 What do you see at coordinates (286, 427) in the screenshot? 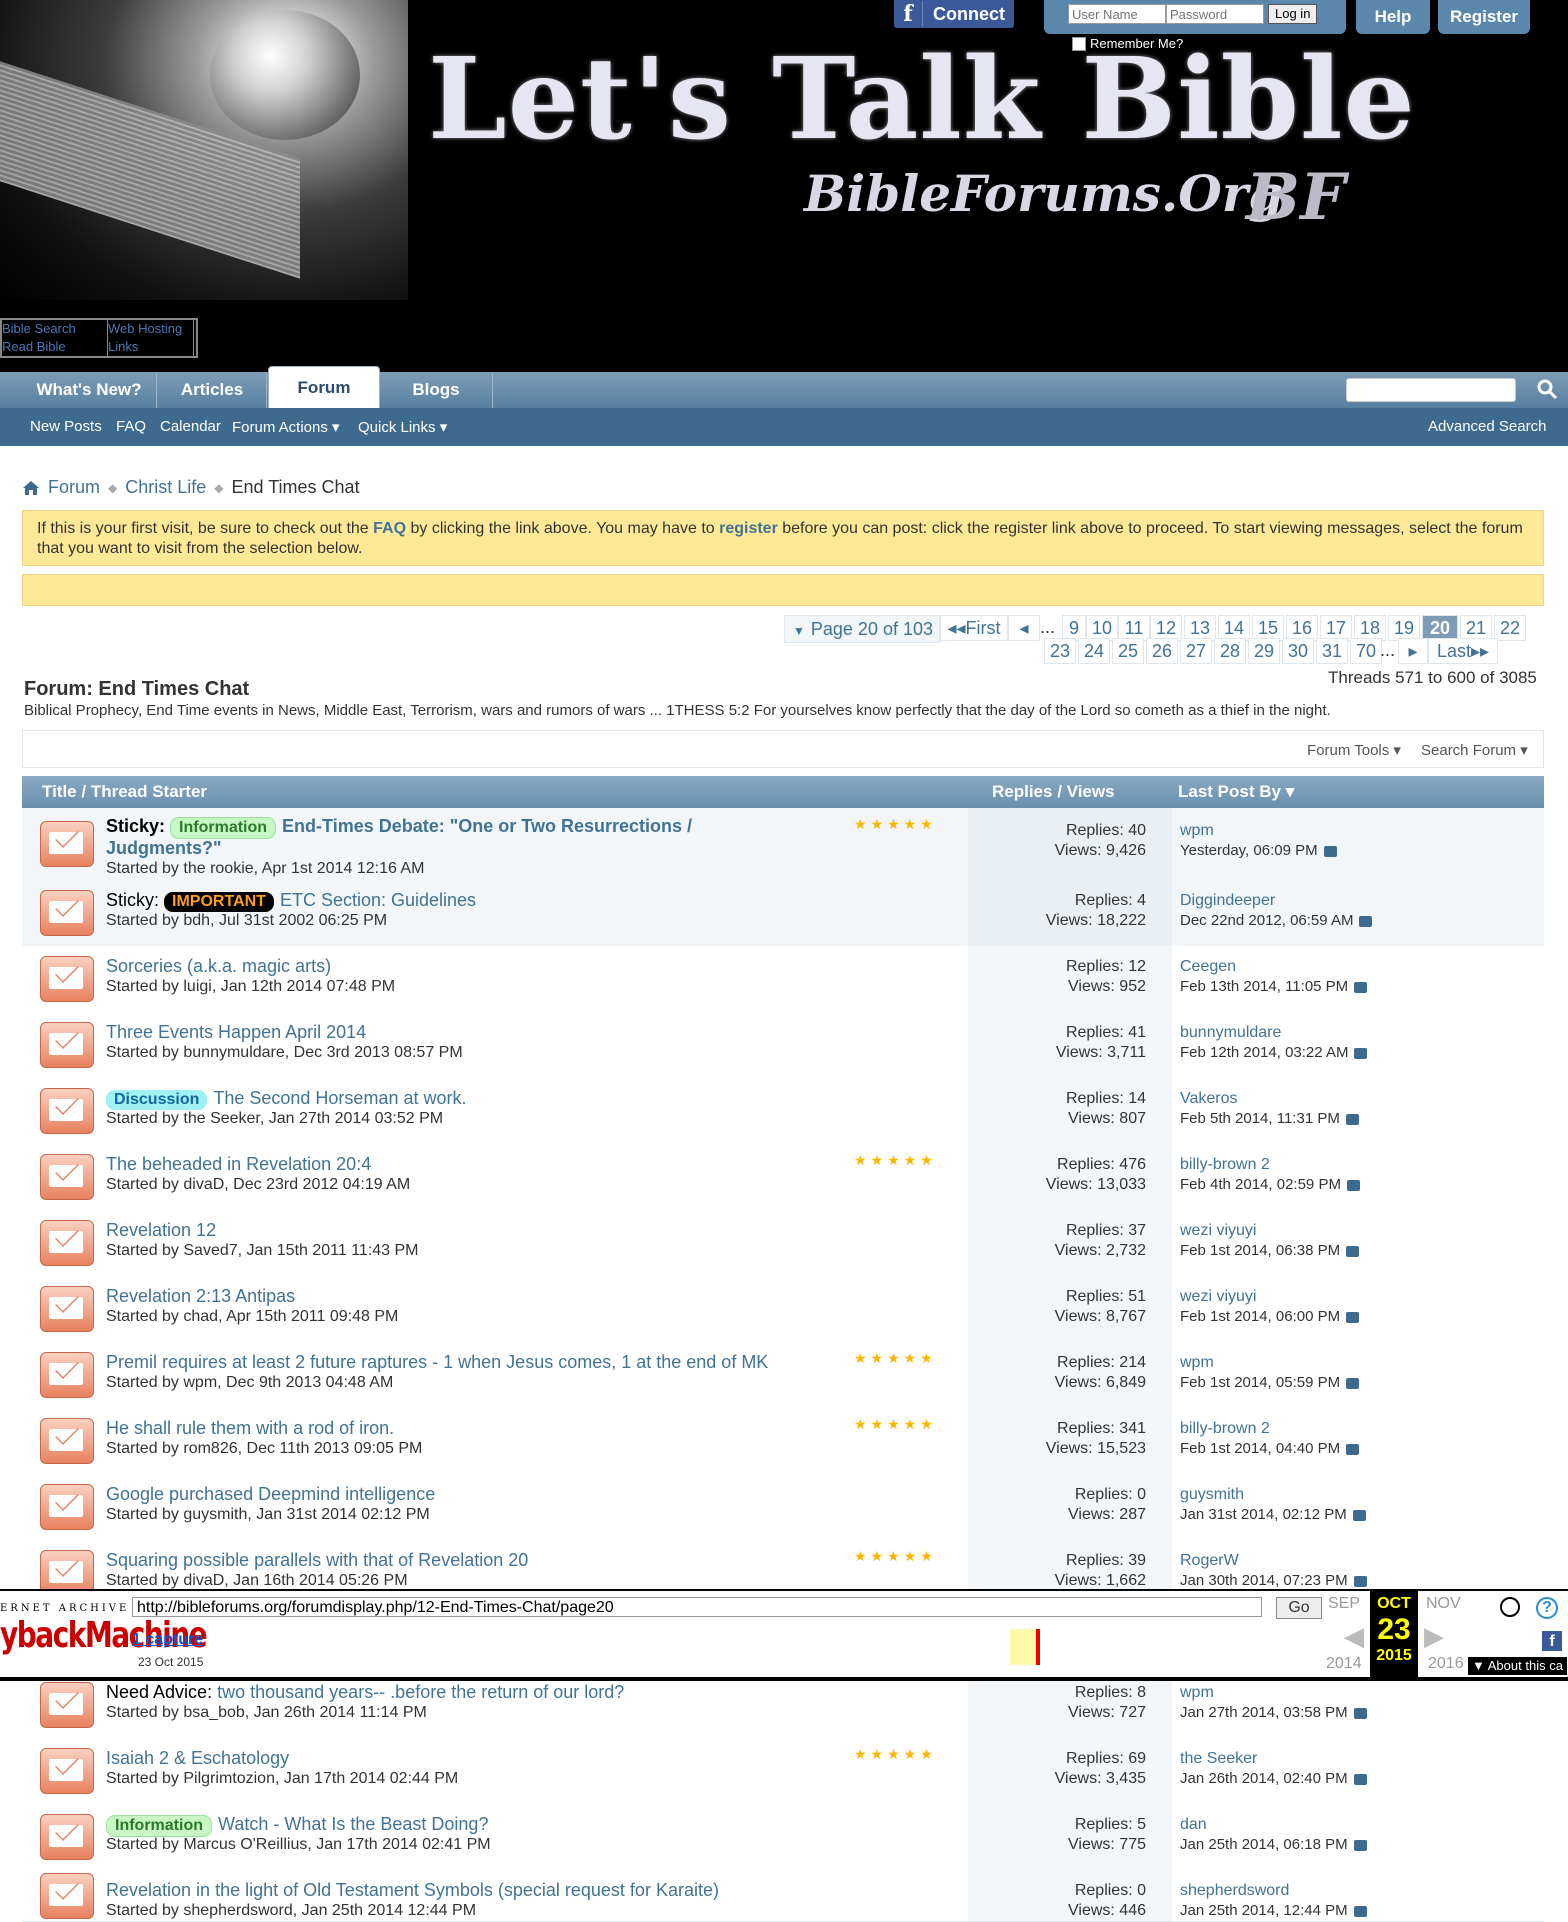
I see `forum-actions-menu: Forum Actions ▾` at bounding box center [286, 427].